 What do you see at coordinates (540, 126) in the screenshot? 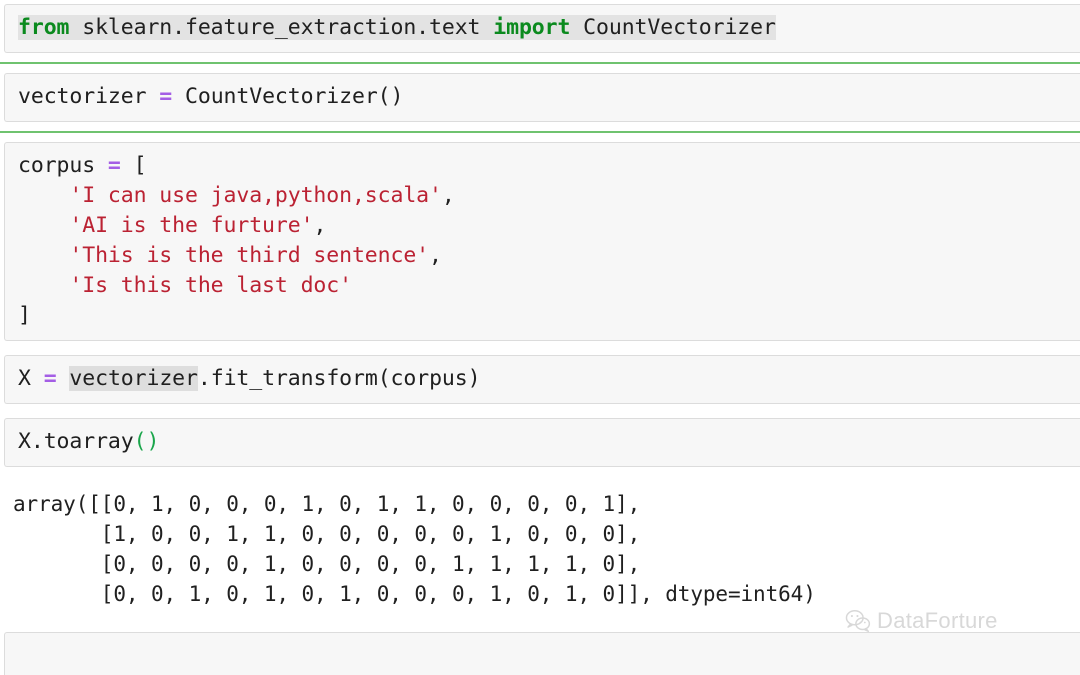
I see `spacer-after-vectorizer` at bounding box center [540, 126].